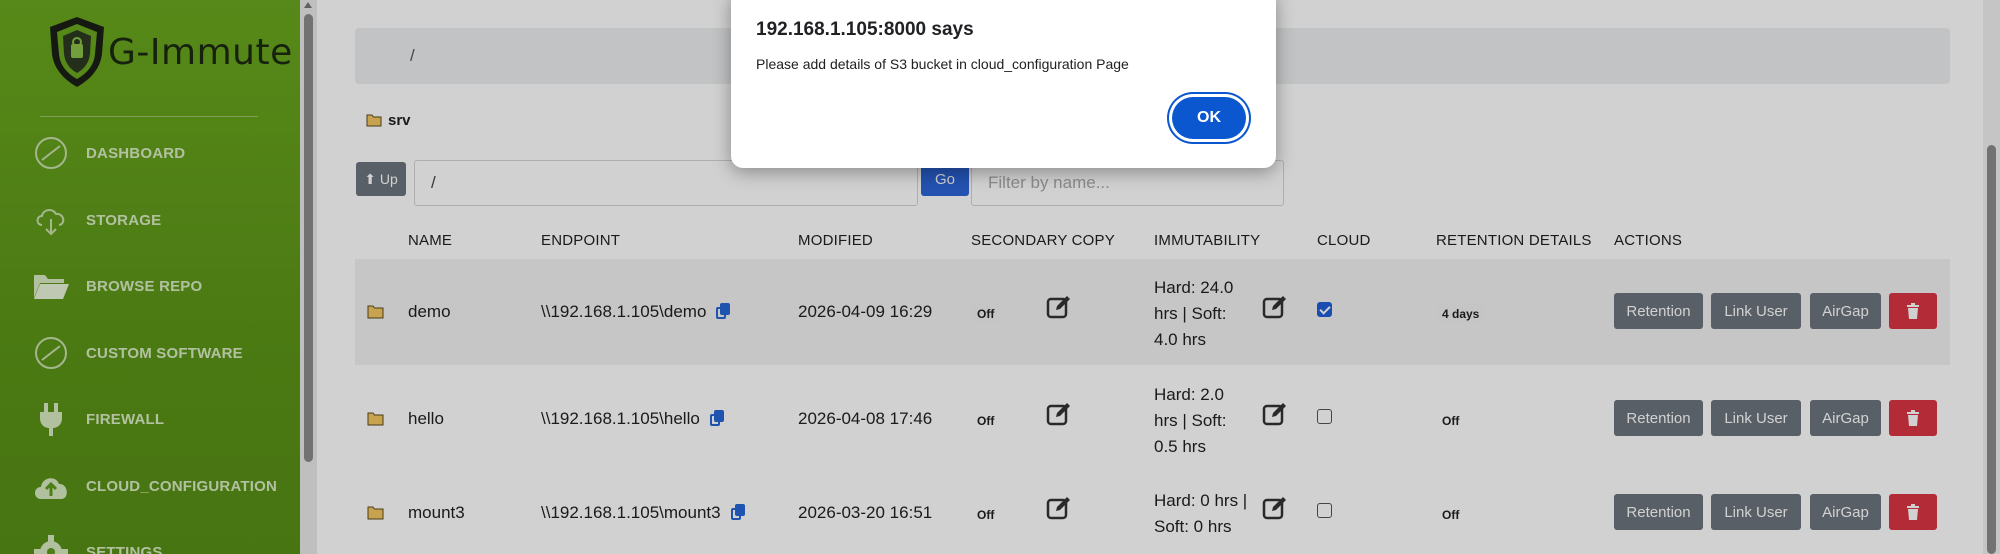 The width and height of the screenshot is (2000, 554). I want to click on ok-button: OK, so click(1209, 118).